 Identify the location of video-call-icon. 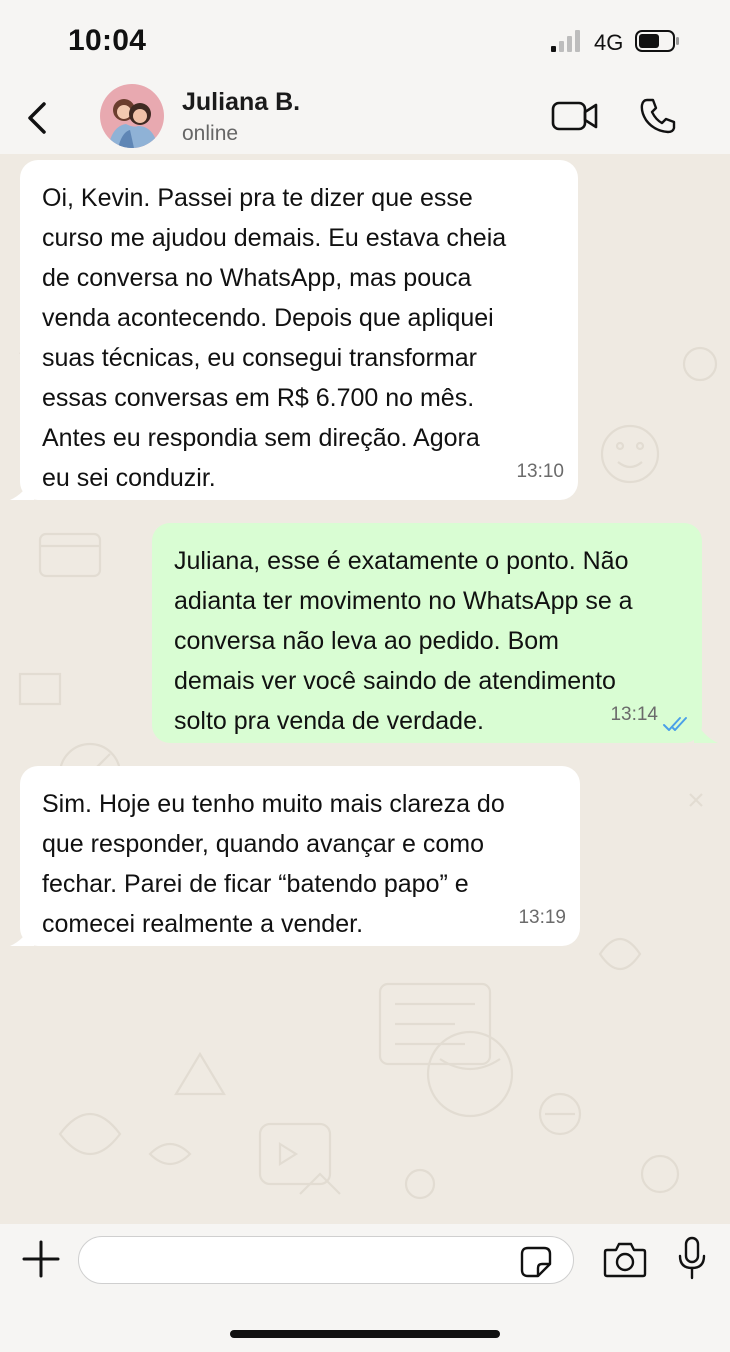
(575, 116).